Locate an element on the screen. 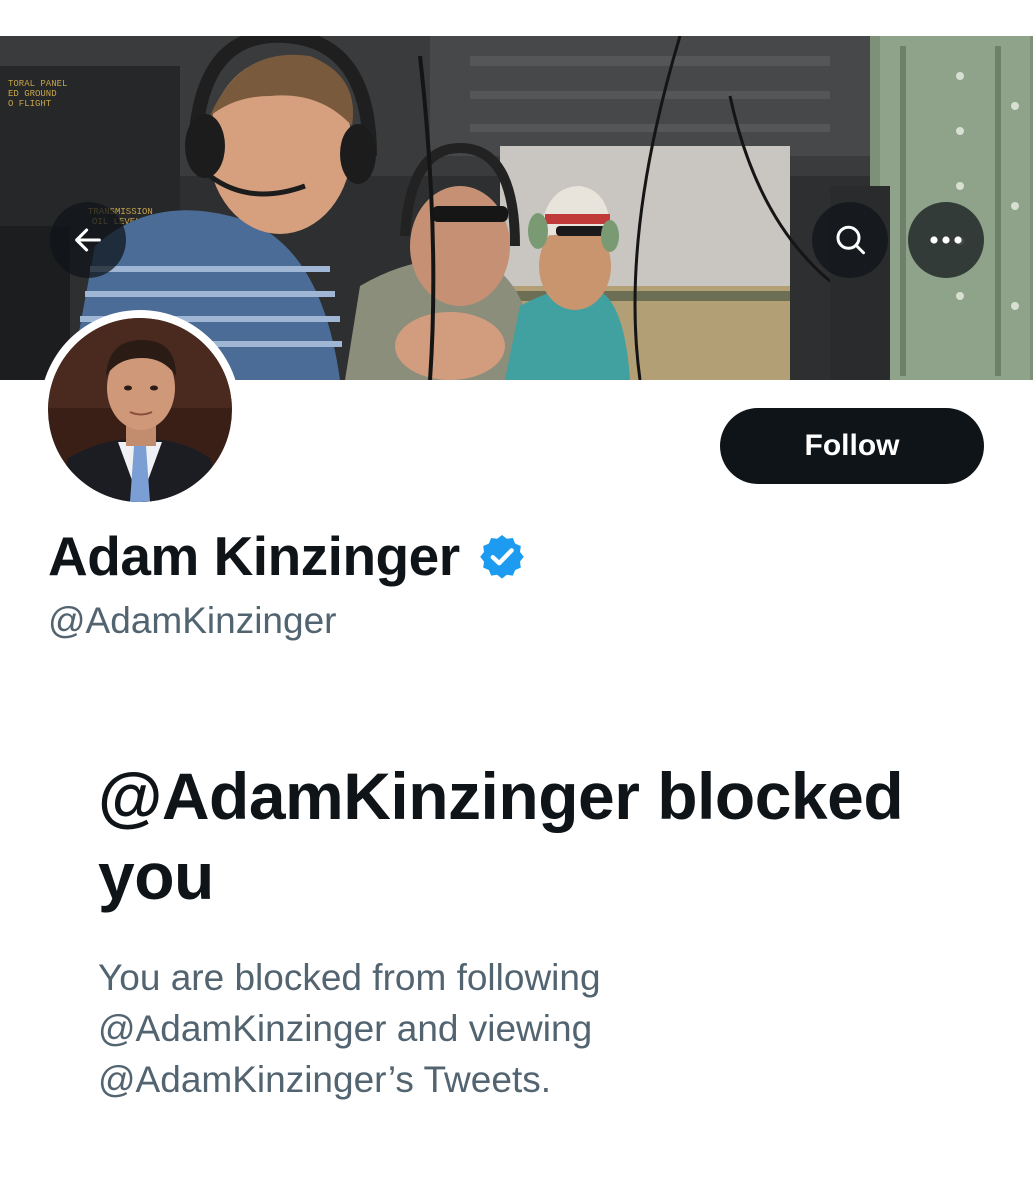  arrow-left-icon is located at coordinates (88, 240).